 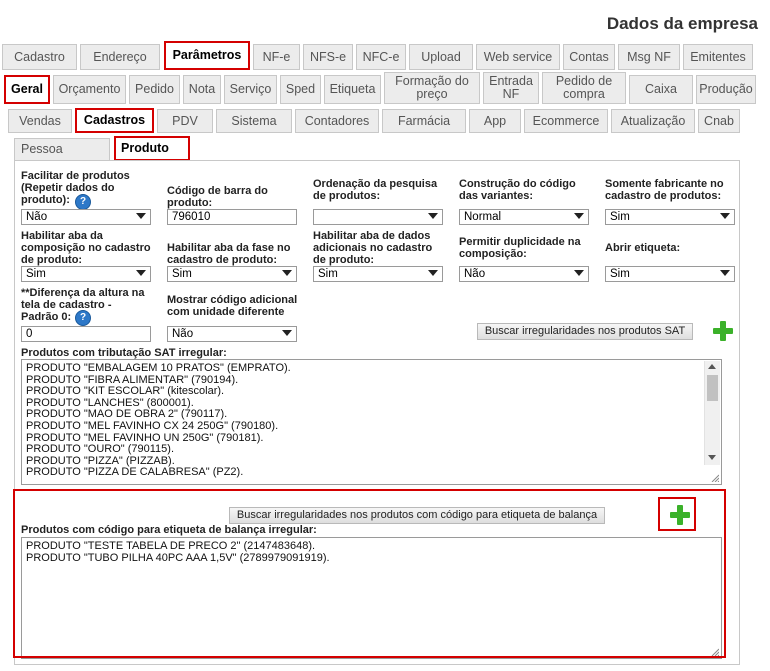 What do you see at coordinates (154, 89) in the screenshot?
I see `tab-pedido: Pedido` at bounding box center [154, 89].